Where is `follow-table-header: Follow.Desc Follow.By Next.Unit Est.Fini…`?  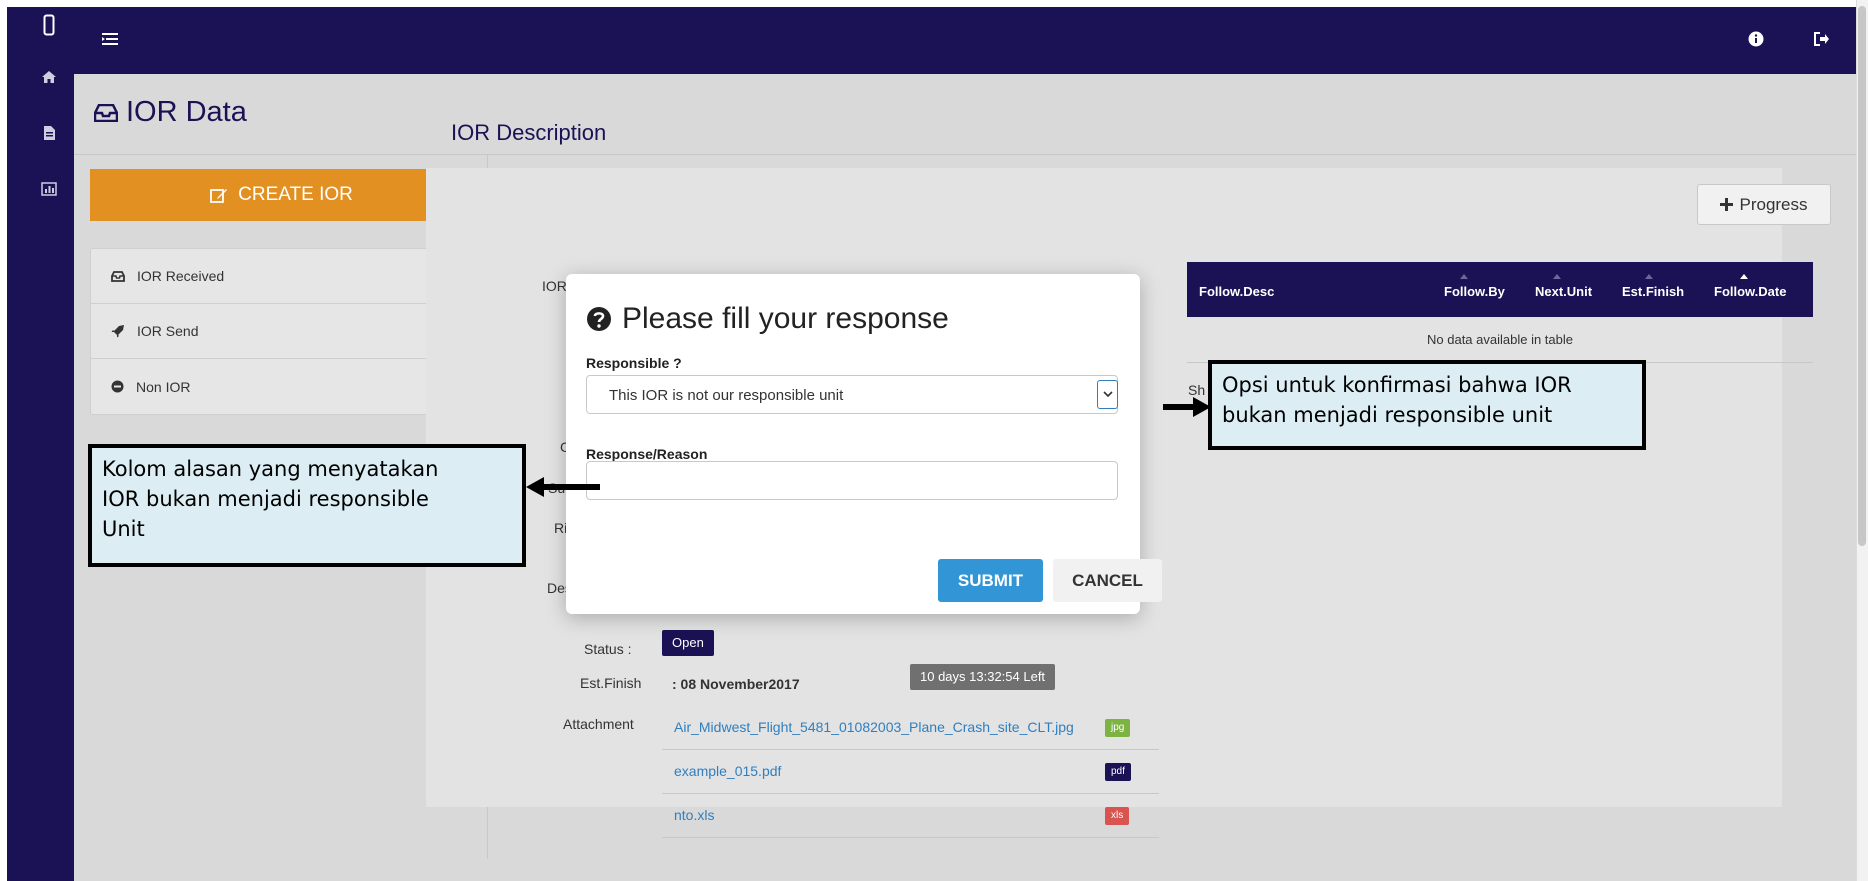 follow-table-header: Follow.Desc Follow.By Next.Unit Est.Fini… is located at coordinates (1500, 289).